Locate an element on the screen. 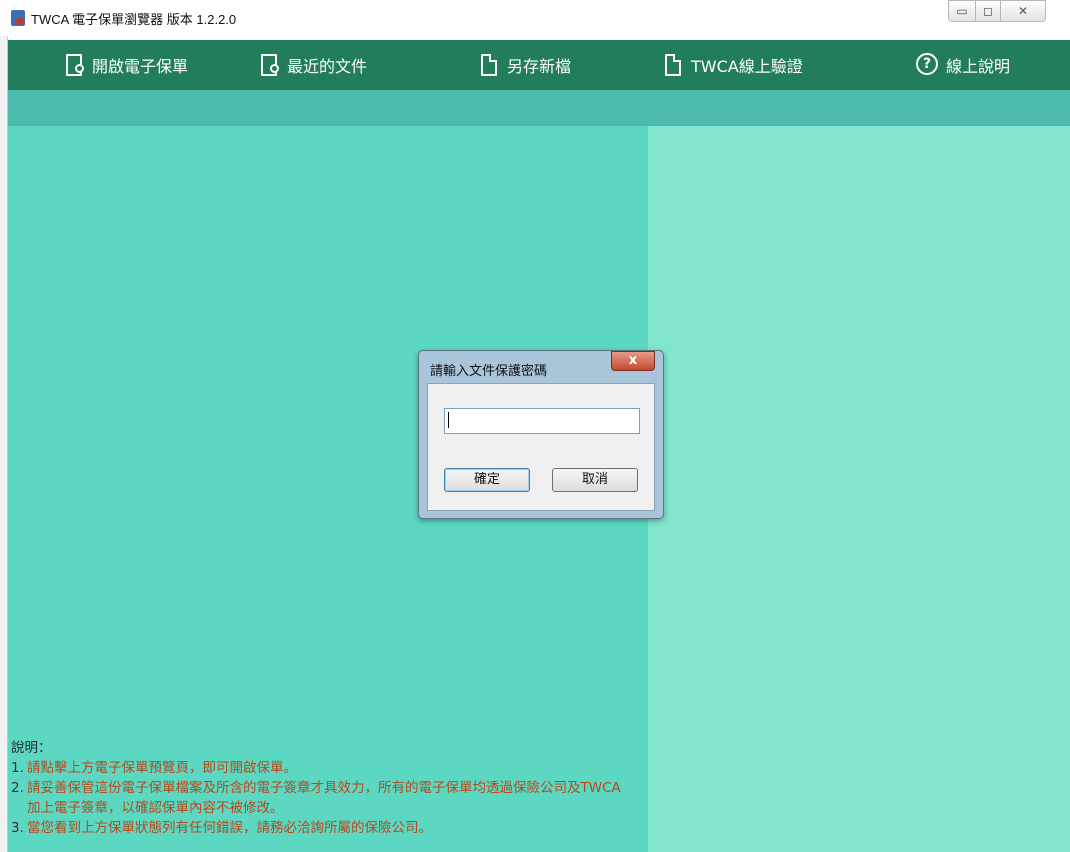 Image resolution: width=1070 pixels, height=852 pixels. window-left-border is located at coordinates (4, 444).